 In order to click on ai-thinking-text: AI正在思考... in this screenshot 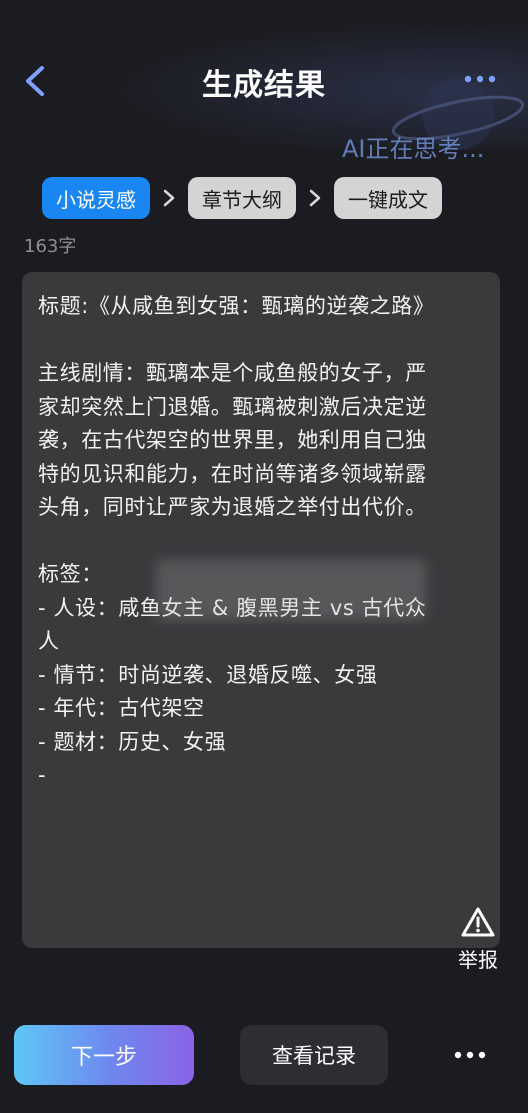, I will do `click(413, 149)`.